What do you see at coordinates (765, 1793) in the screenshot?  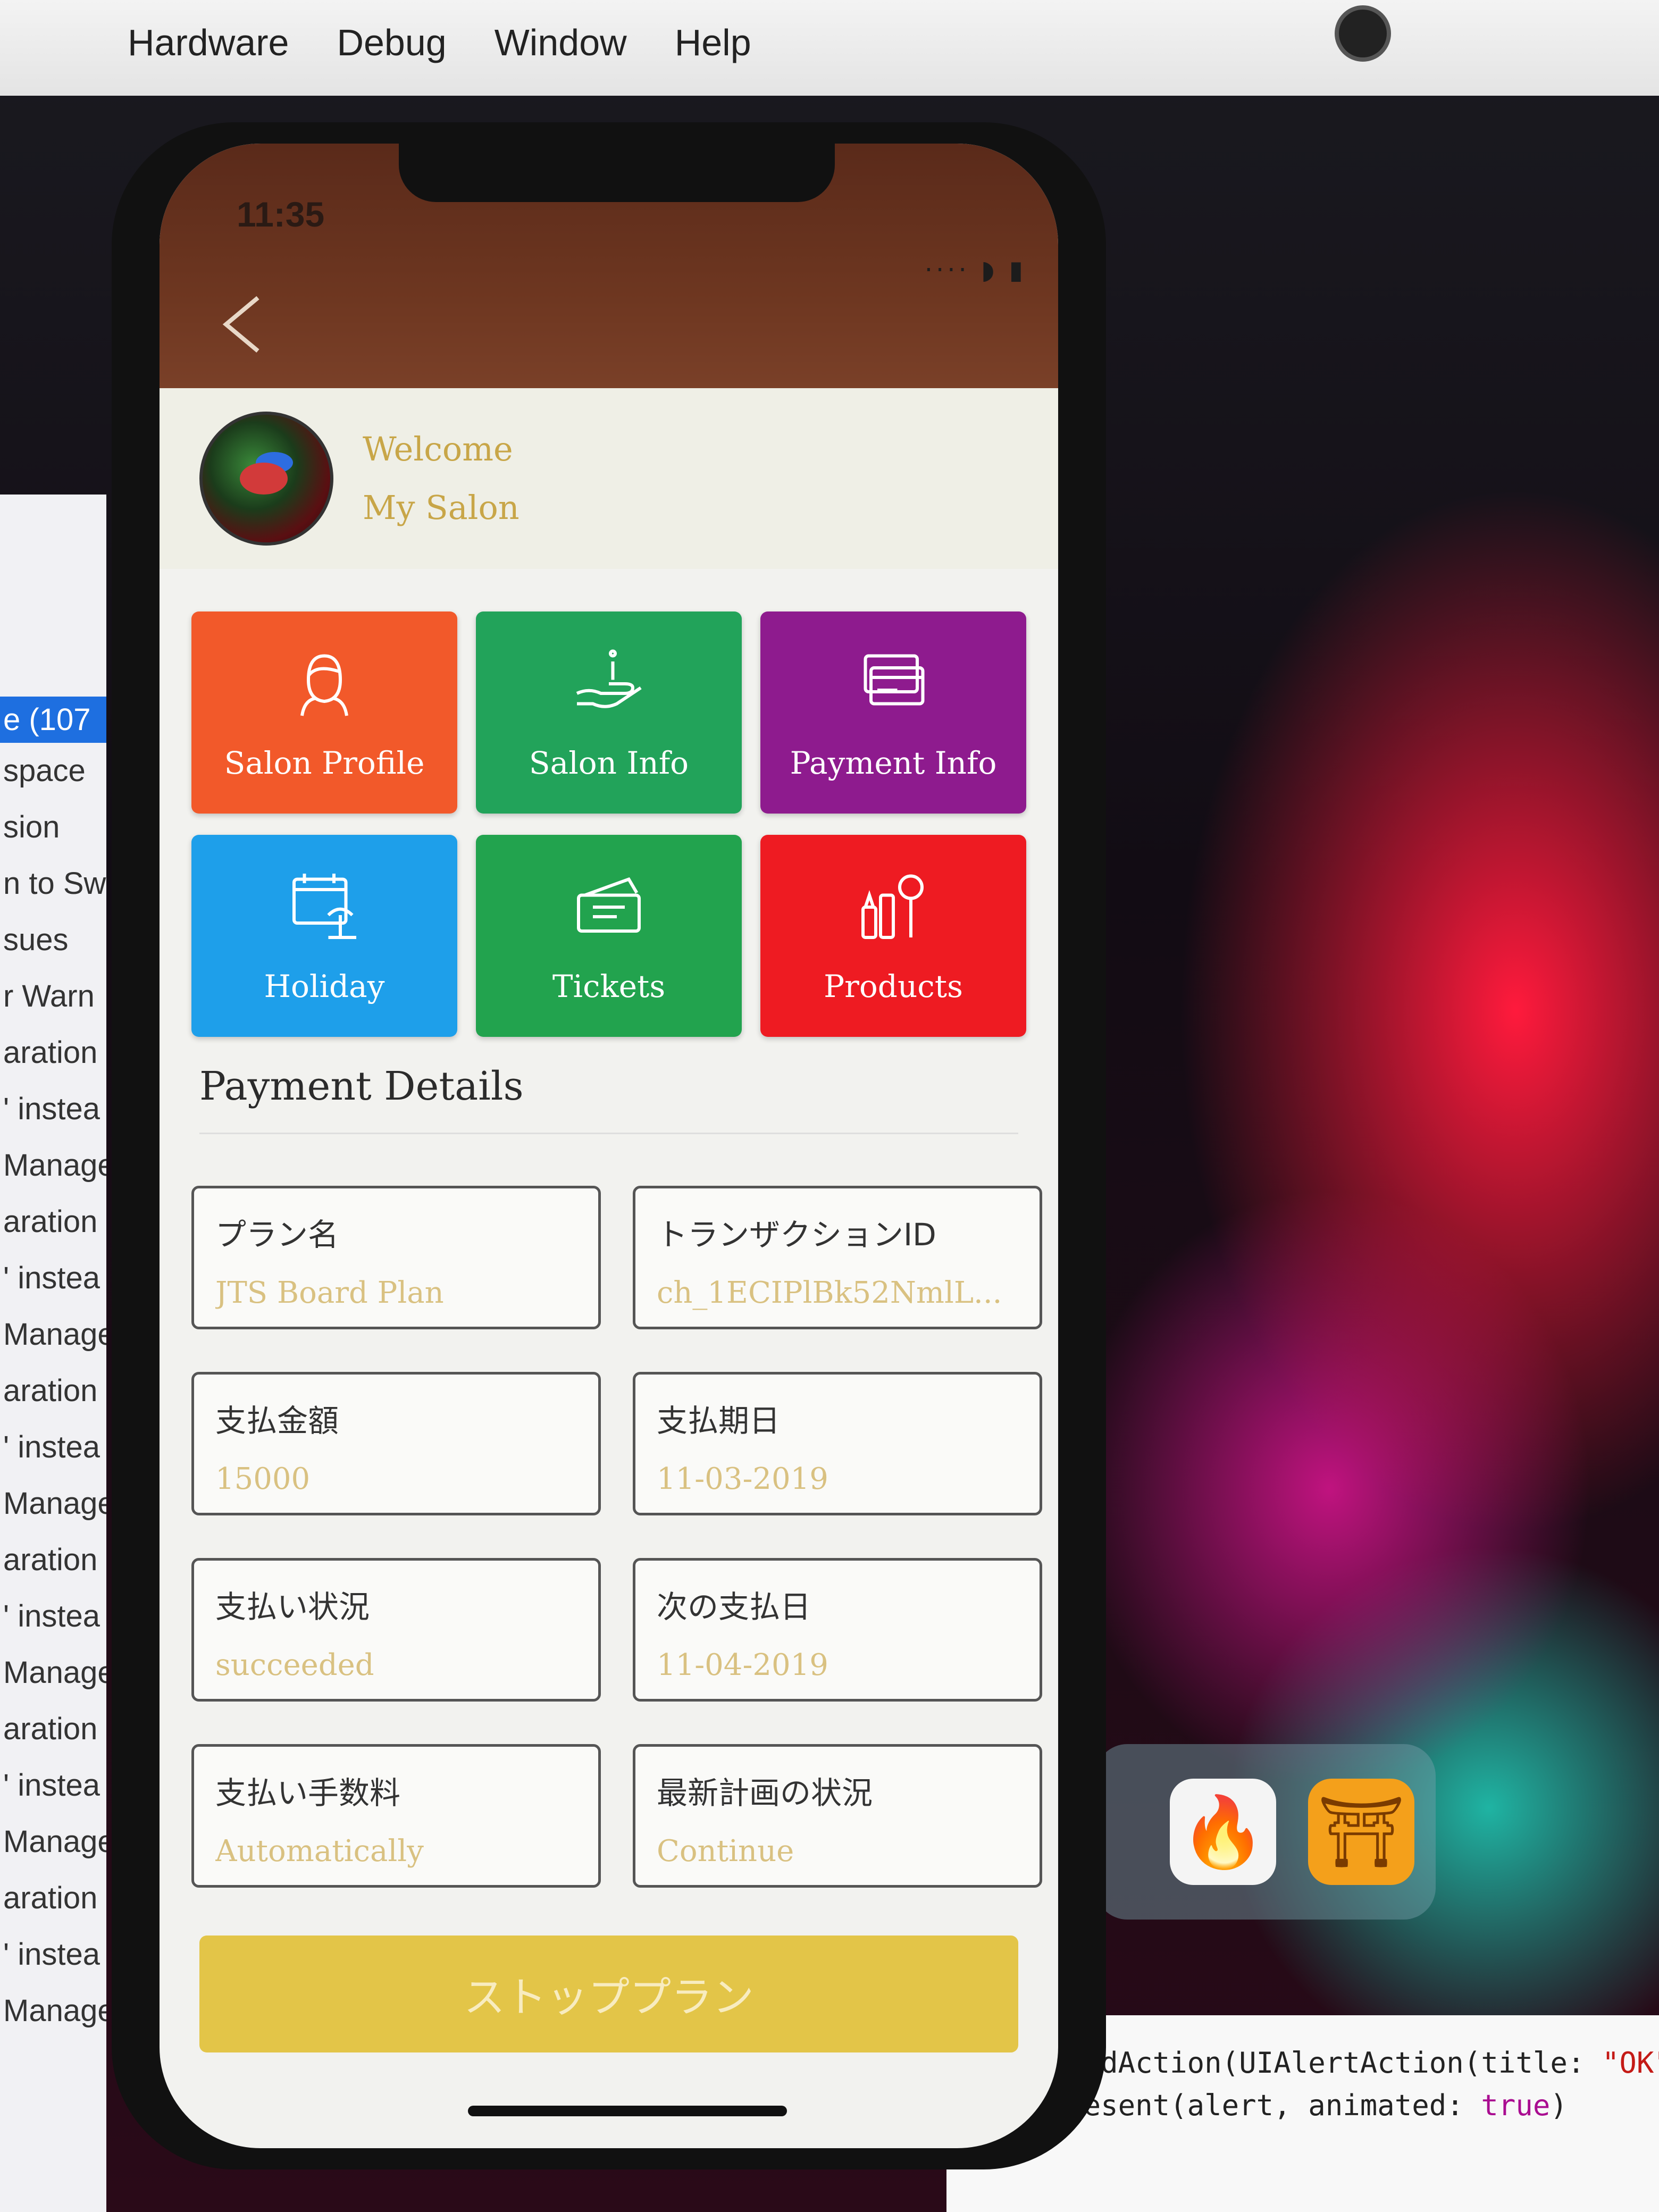 I see `field-label: 最新計画の状況` at bounding box center [765, 1793].